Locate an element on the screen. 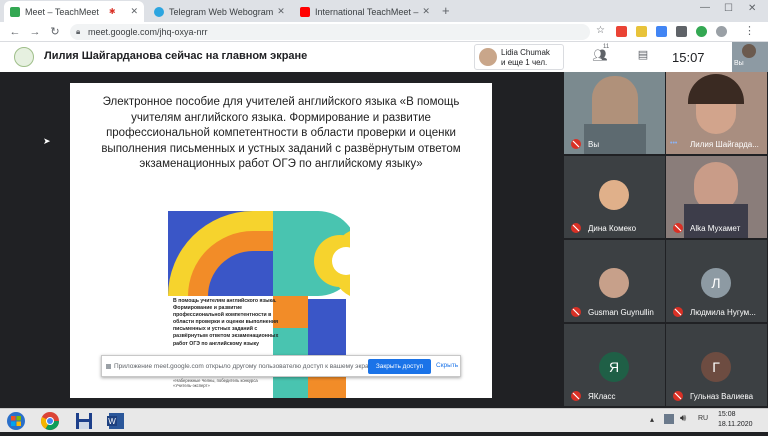  viewer-name: Lidia Chumak is located at coordinates (525, 52).